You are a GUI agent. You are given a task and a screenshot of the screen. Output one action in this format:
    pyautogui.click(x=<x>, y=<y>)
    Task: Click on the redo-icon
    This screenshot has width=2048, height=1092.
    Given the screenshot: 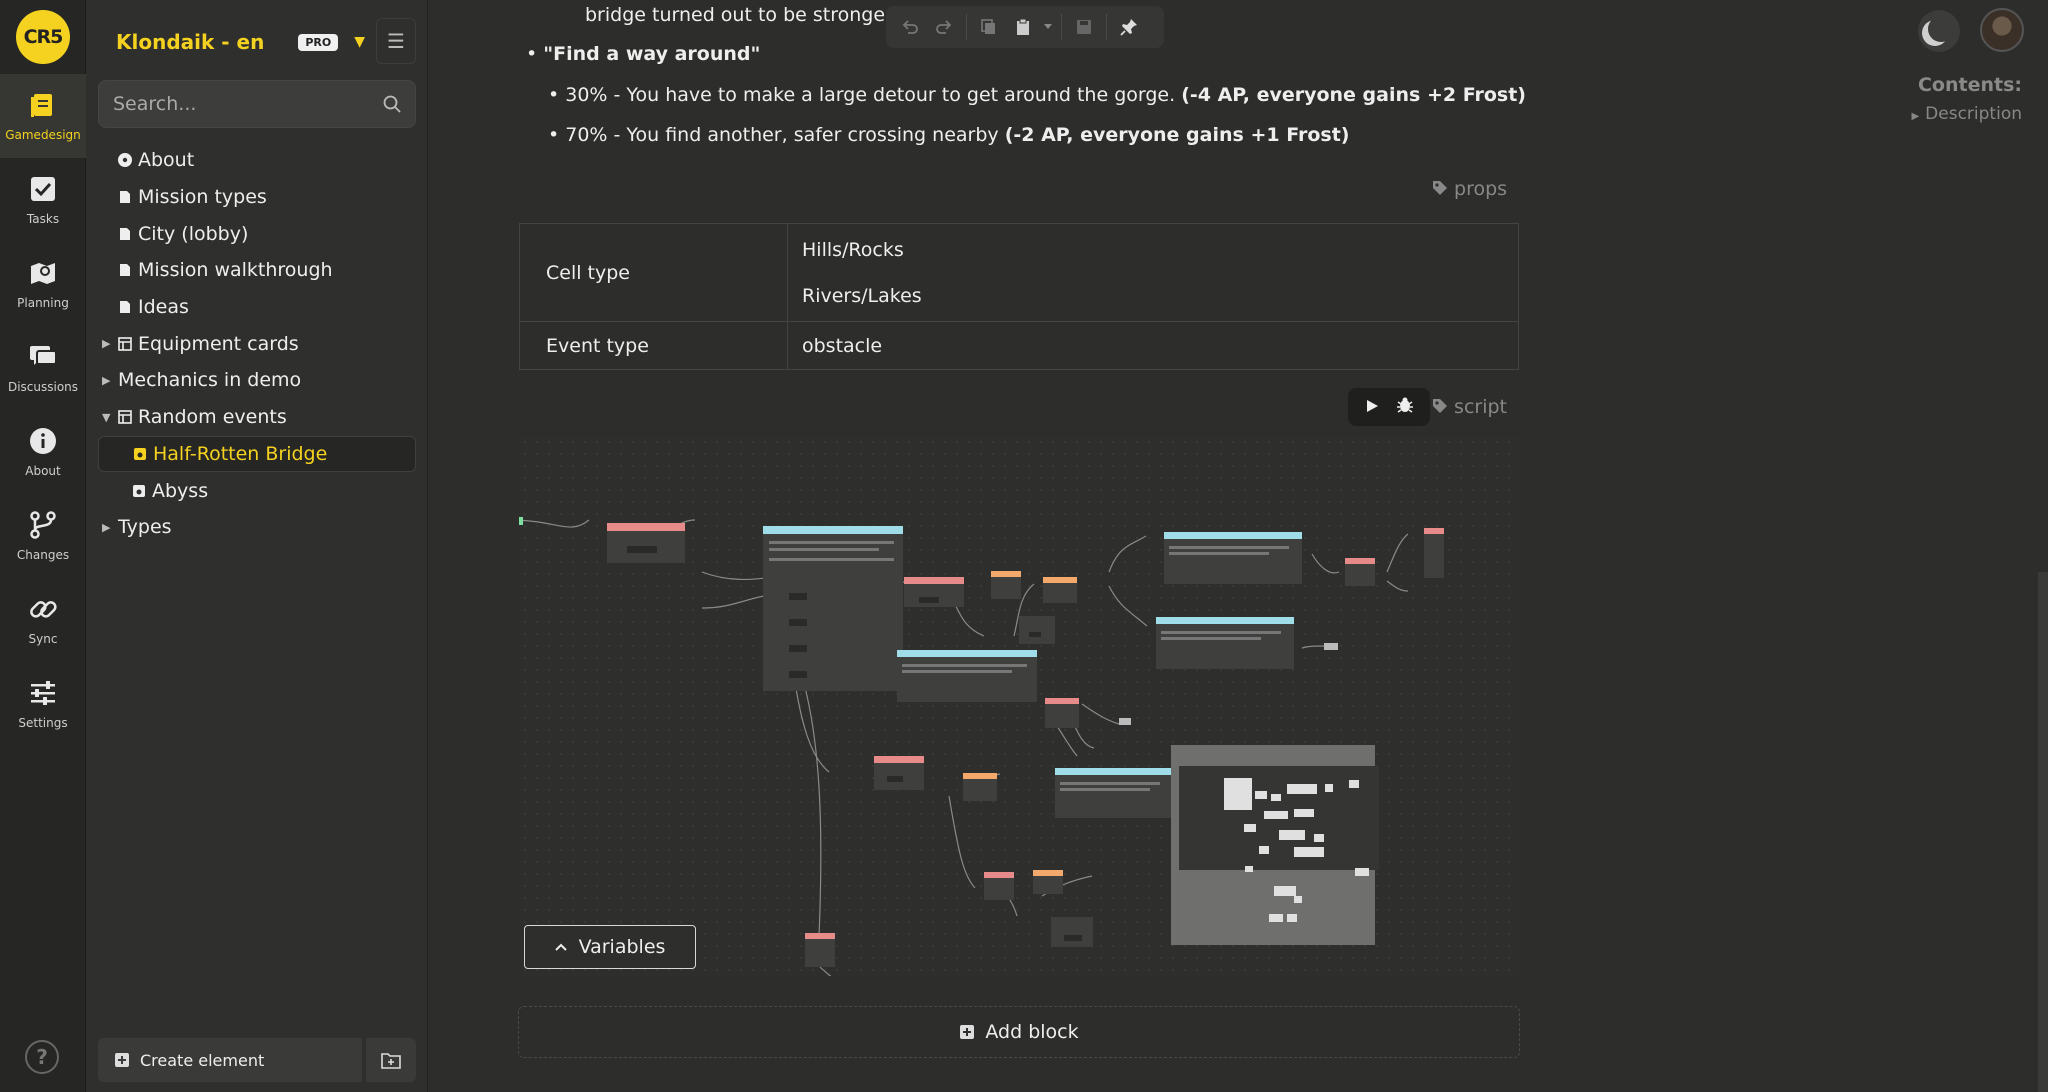 What is the action you would take?
    pyautogui.click(x=944, y=27)
    